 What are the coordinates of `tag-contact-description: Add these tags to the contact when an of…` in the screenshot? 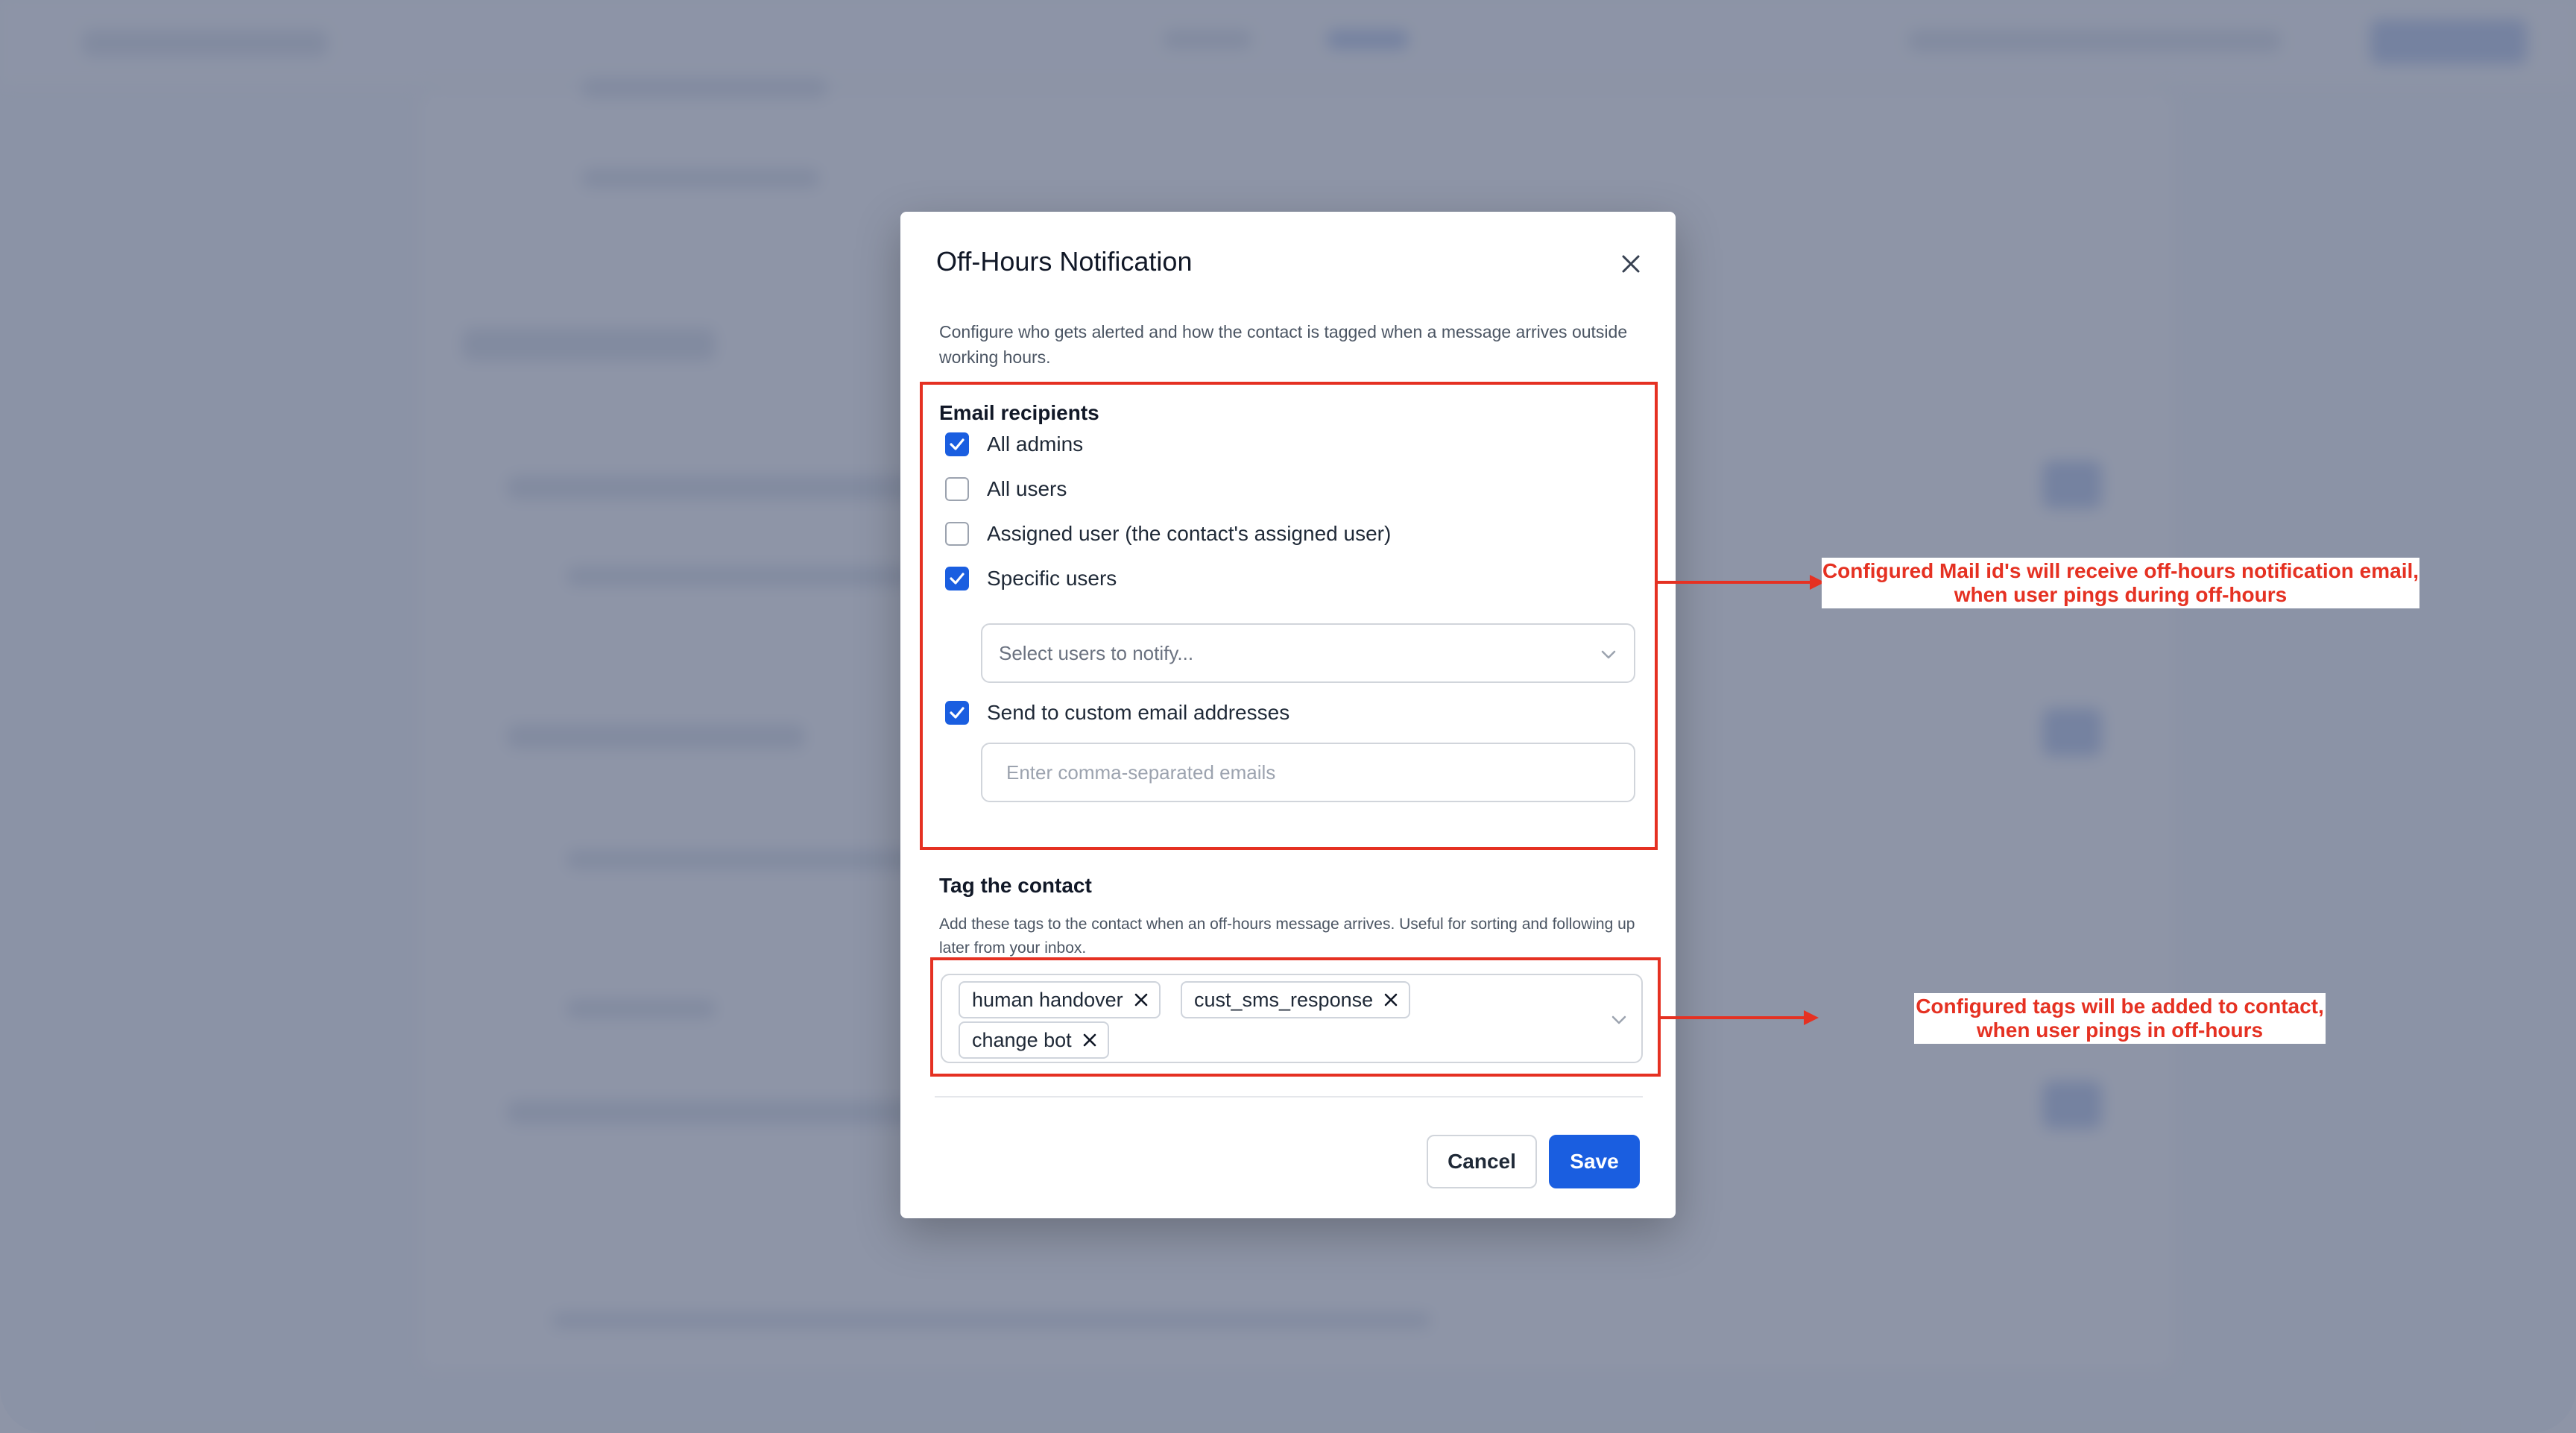 It's located at (1287, 937).